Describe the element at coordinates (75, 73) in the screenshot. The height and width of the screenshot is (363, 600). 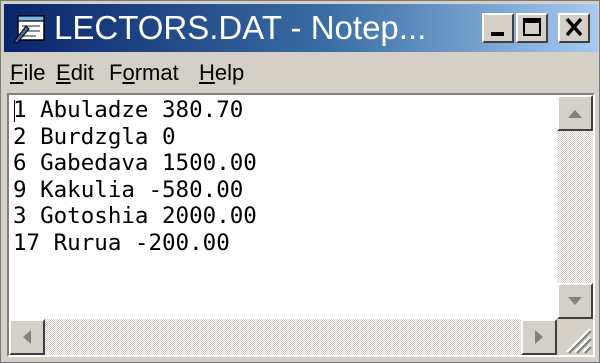
I see `menu-edit: Edit` at that location.